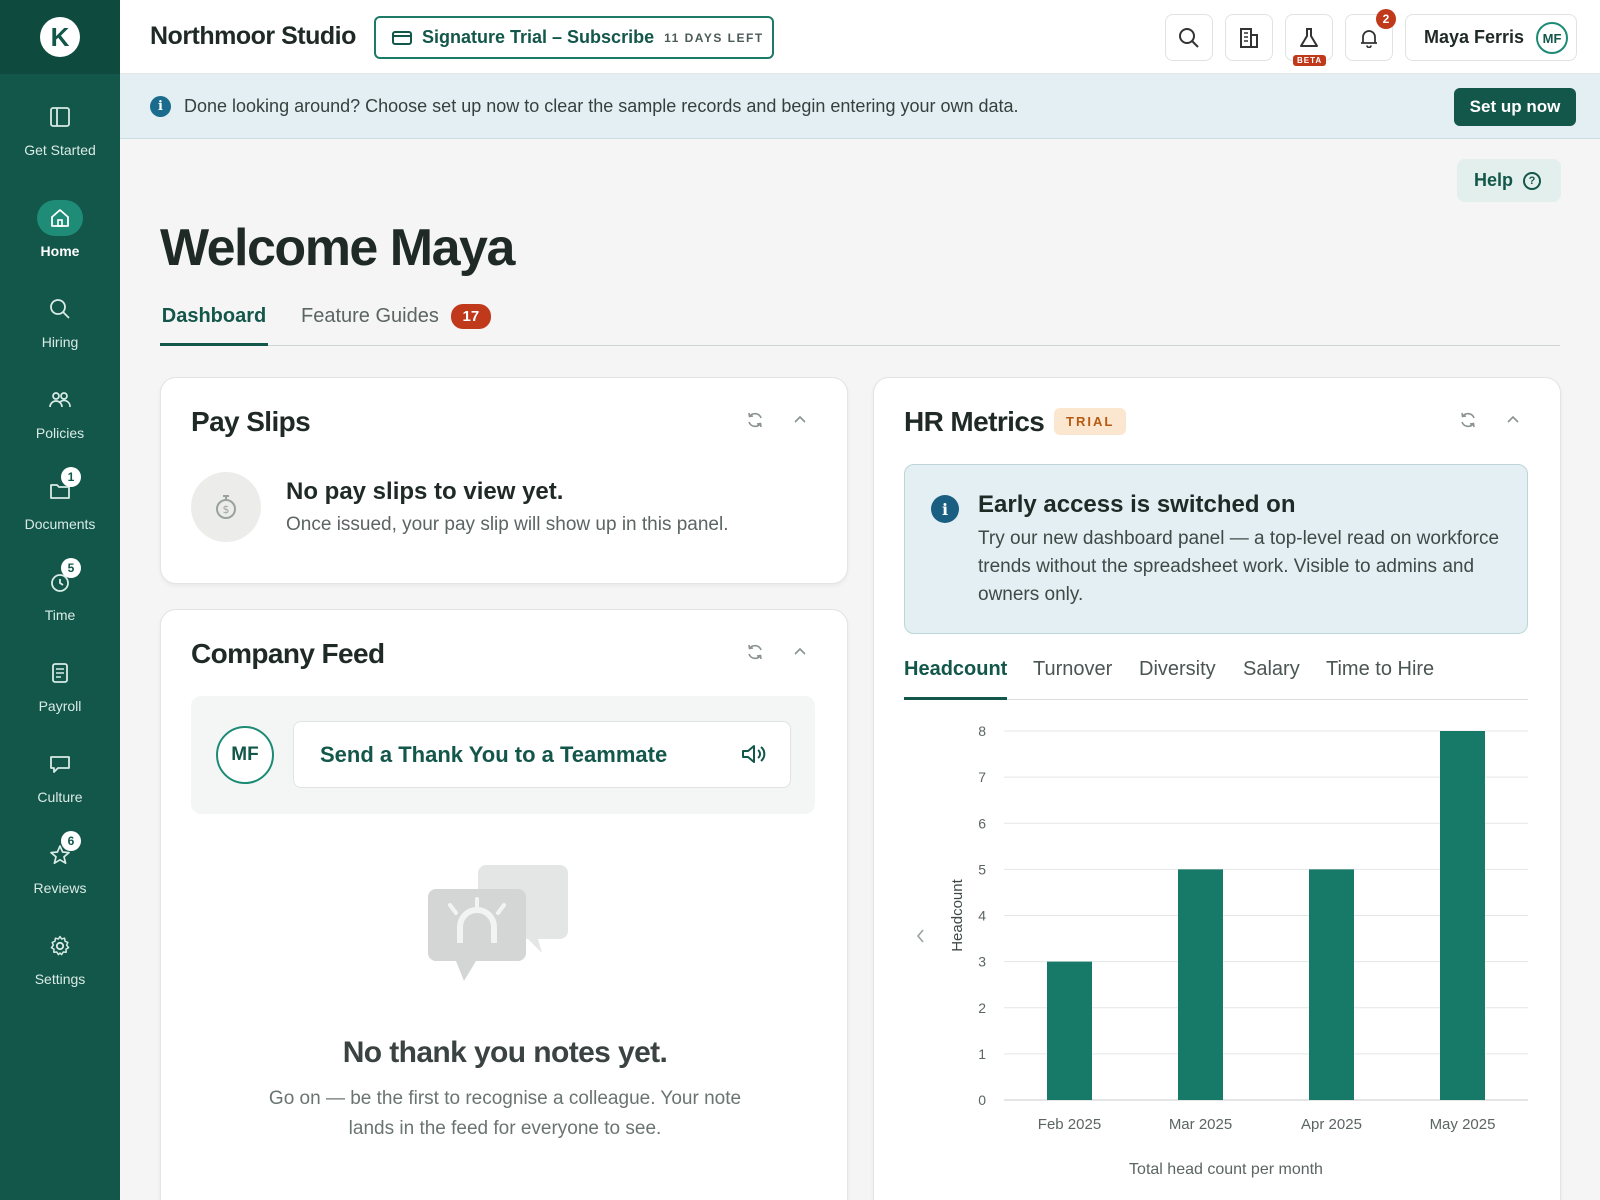 Image resolution: width=1600 pixels, height=1200 pixels. I want to click on pay-slips-title: Pay Slips, so click(251, 421).